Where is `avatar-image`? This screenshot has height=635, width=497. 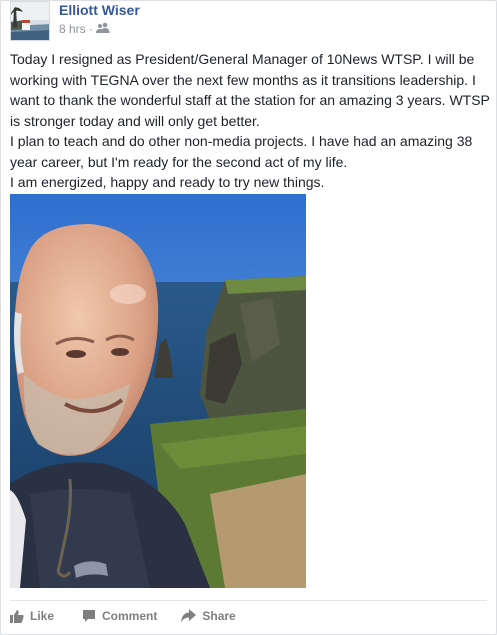
avatar-image is located at coordinates (30, 21).